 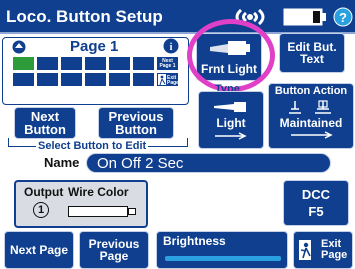 What do you see at coordinates (310, 107) in the screenshot?
I see `switch-icon` at bounding box center [310, 107].